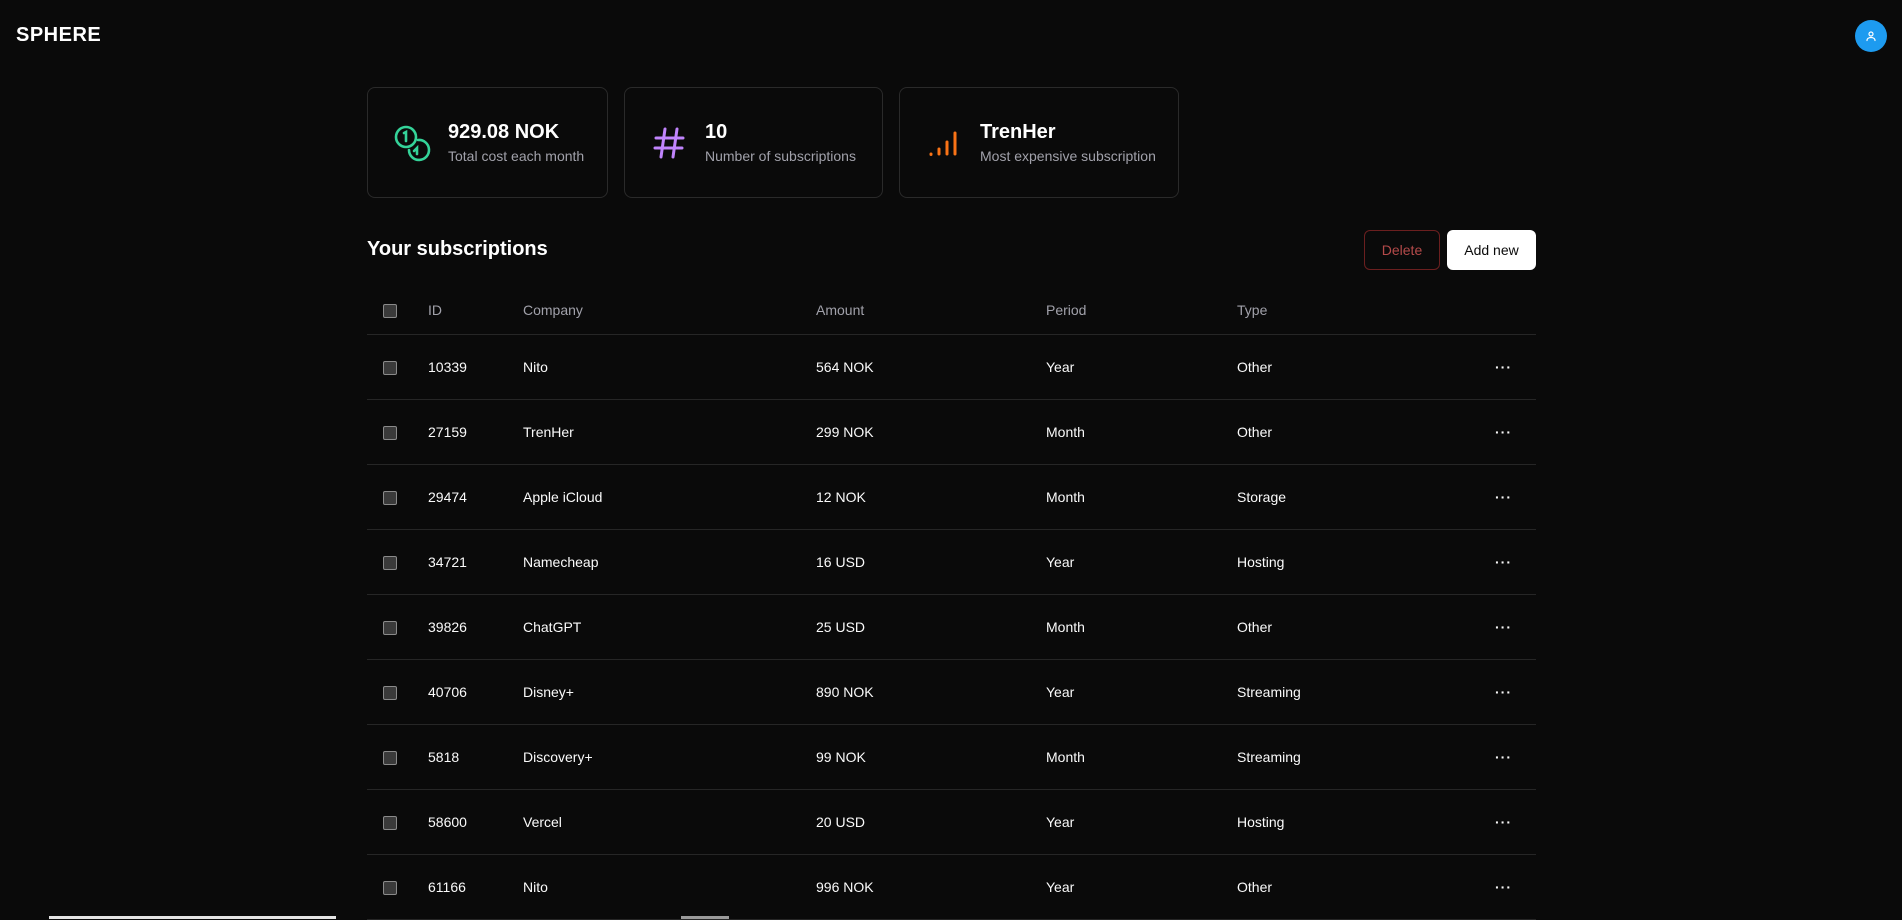  Describe the element at coordinates (931, 822) in the screenshot. I see `cell-amount: 20 USD` at that location.